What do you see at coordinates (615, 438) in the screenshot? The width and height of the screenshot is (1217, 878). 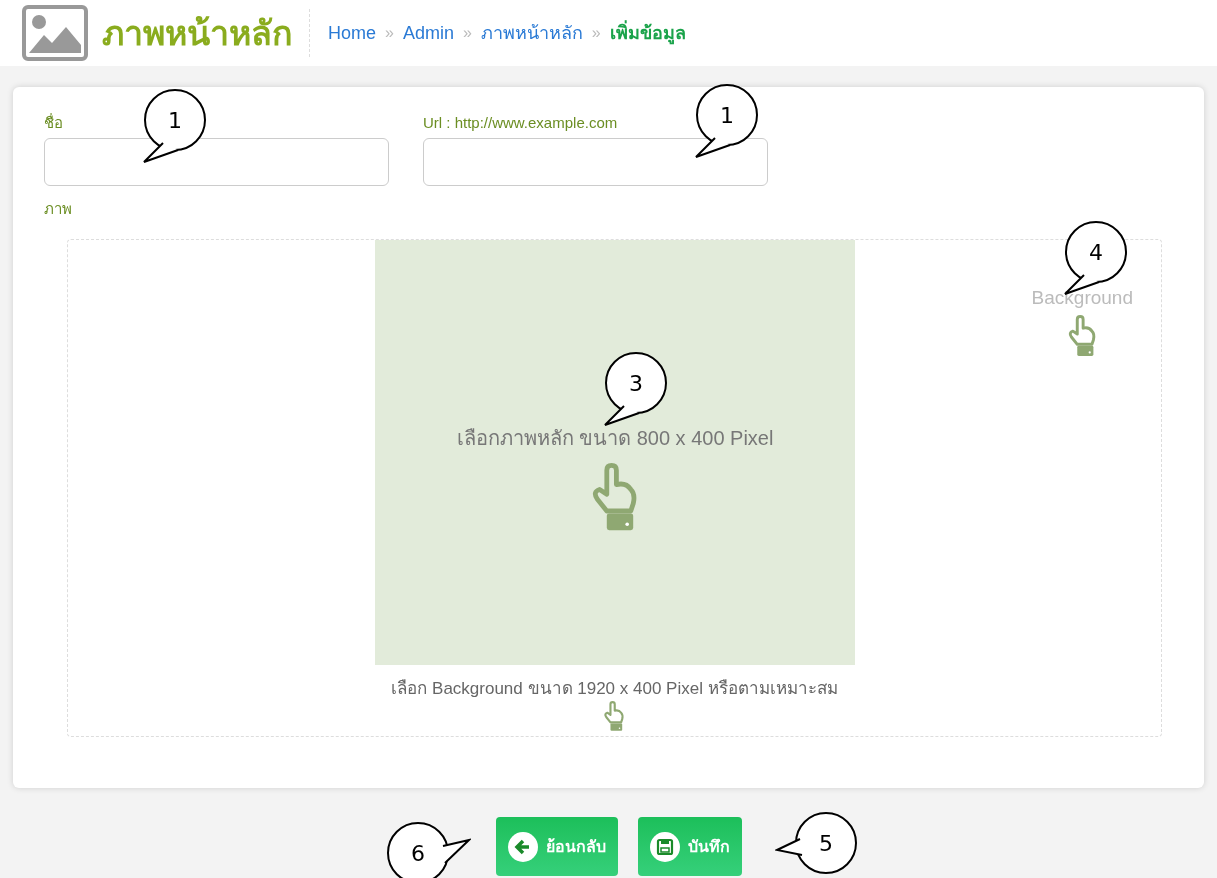 I see `main-image-prompt: เลือกภาพหลัก ขนาด 800 x 400 Pixel` at bounding box center [615, 438].